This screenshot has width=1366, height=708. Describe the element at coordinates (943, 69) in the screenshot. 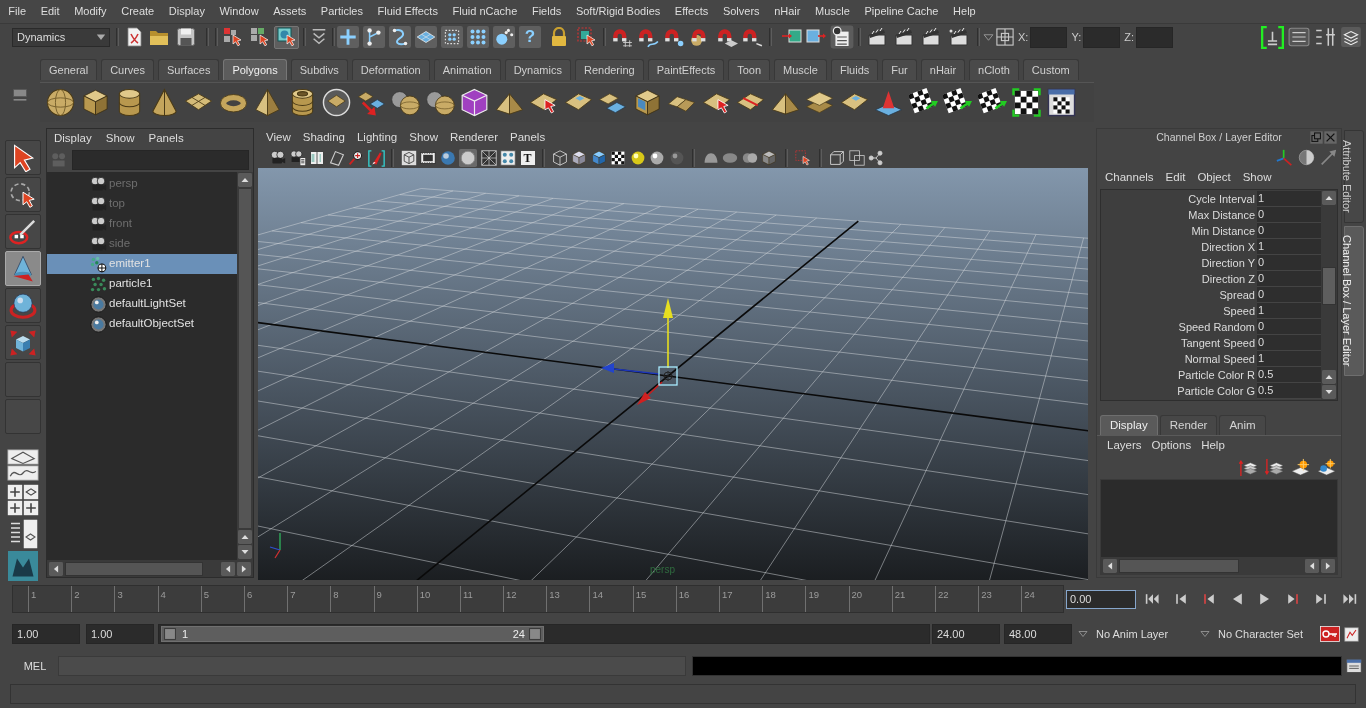

I see `shelf-tab: nHair` at that location.